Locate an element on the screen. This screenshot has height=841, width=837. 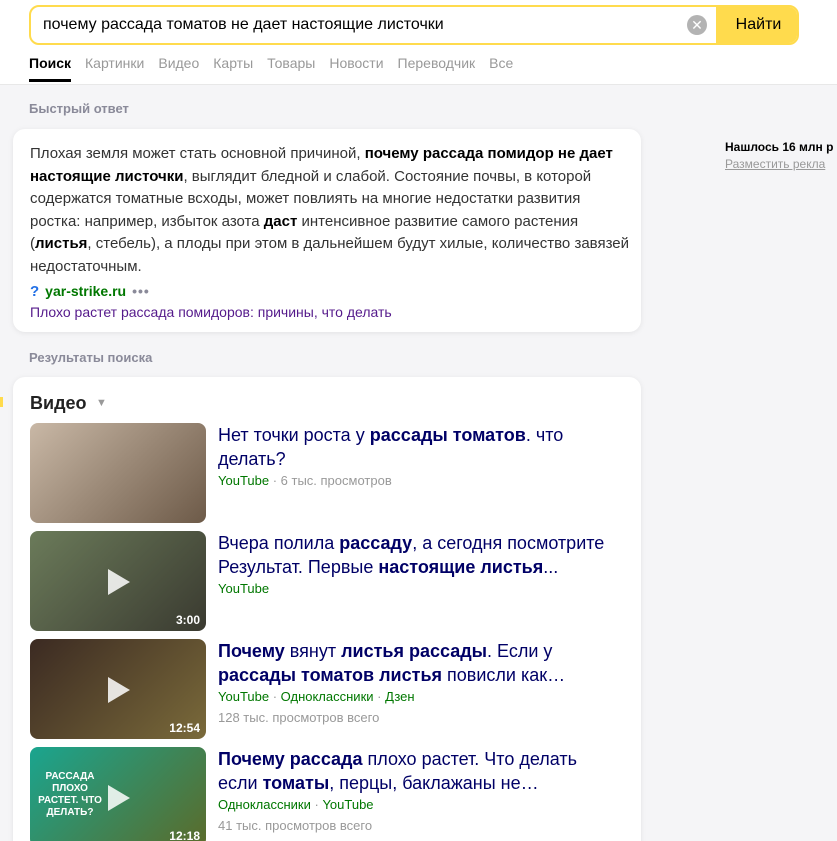
text-fragment: даст is located at coordinates (280, 221).